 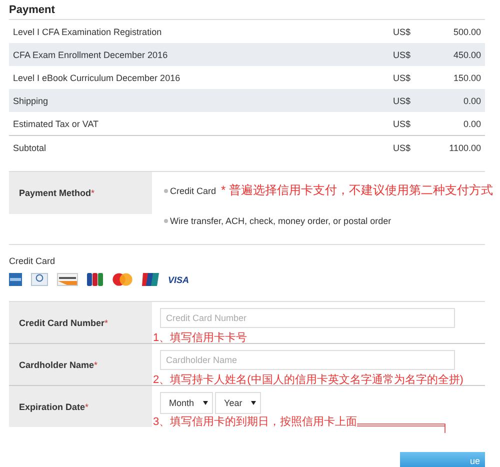 I want to click on discover-card-icon, so click(x=67, y=279).